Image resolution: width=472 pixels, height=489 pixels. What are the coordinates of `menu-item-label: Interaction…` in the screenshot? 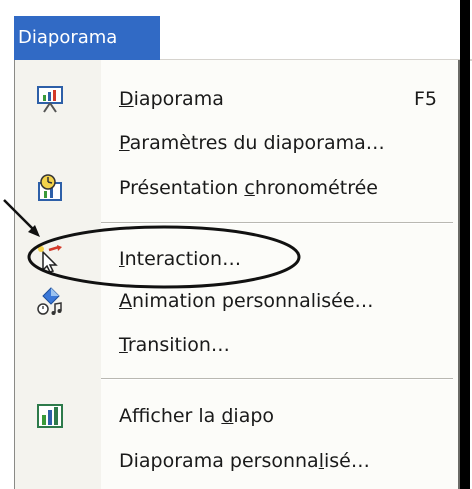 It's located at (180, 259).